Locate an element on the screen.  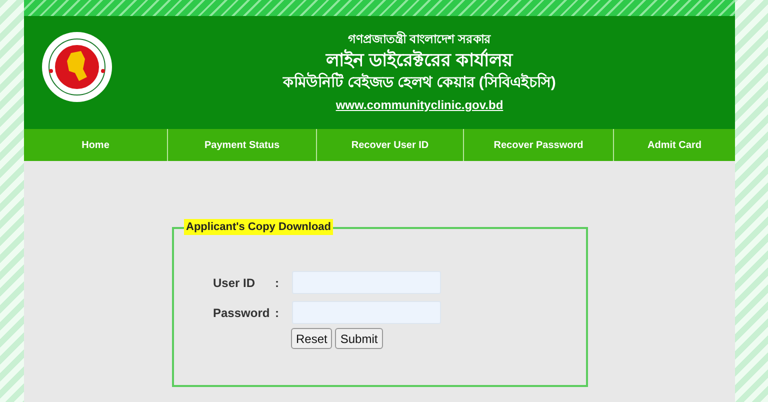
reset-button: Reset is located at coordinates (311, 338).